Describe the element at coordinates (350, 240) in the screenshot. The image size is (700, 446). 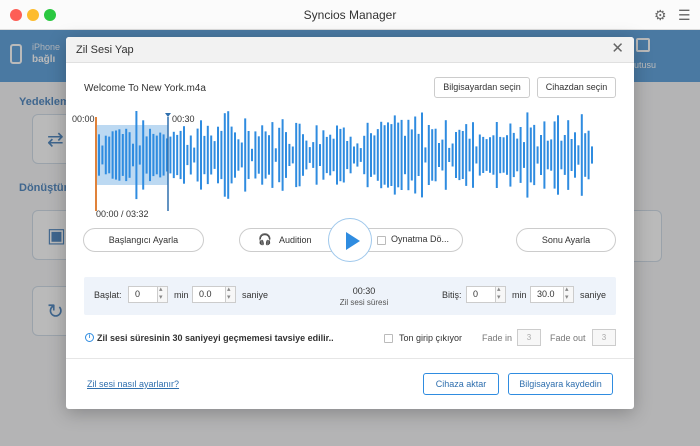
I see `play-button` at that location.